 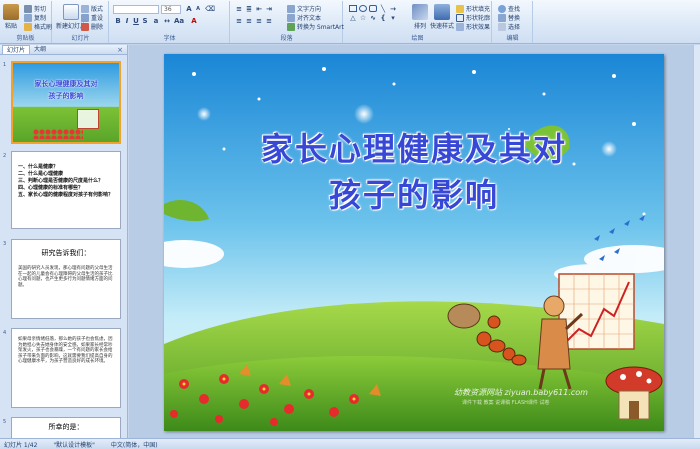 What do you see at coordinates (85, 17) in the screenshot?
I see `reset-icon` at bounding box center [85, 17].